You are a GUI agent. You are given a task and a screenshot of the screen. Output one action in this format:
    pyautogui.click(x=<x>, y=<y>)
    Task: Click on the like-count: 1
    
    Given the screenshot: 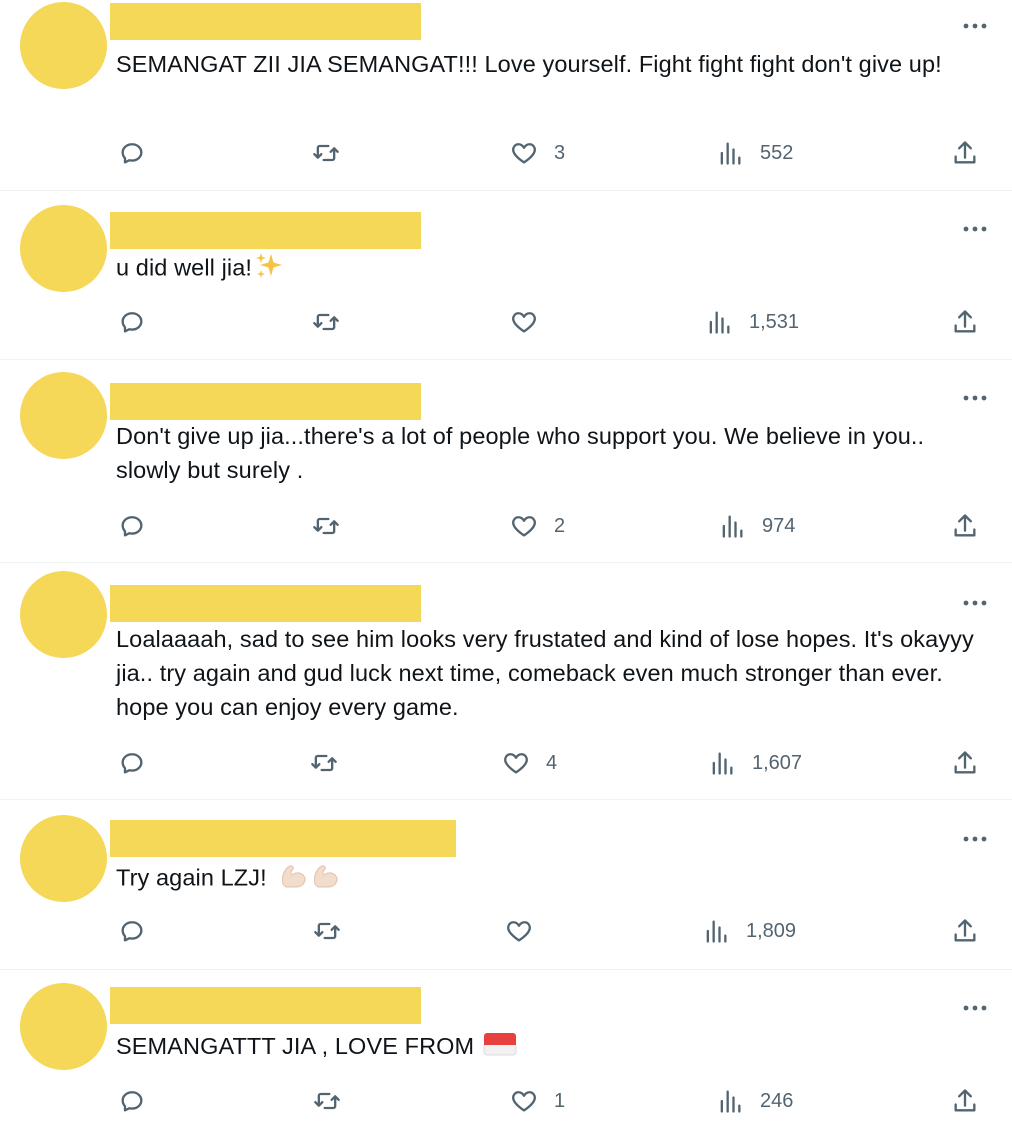 What is the action you would take?
    pyautogui.click(x=560, y=1100)
    